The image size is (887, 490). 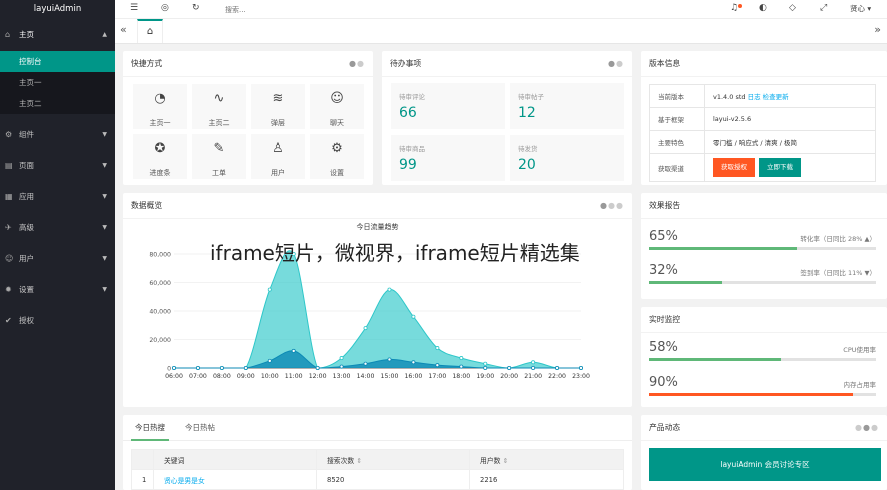 What do you see at coordinates (393, 459) in the screenshot?
I see `header-count: 搜索次数 ⇕` at bounding box center [393, 459].